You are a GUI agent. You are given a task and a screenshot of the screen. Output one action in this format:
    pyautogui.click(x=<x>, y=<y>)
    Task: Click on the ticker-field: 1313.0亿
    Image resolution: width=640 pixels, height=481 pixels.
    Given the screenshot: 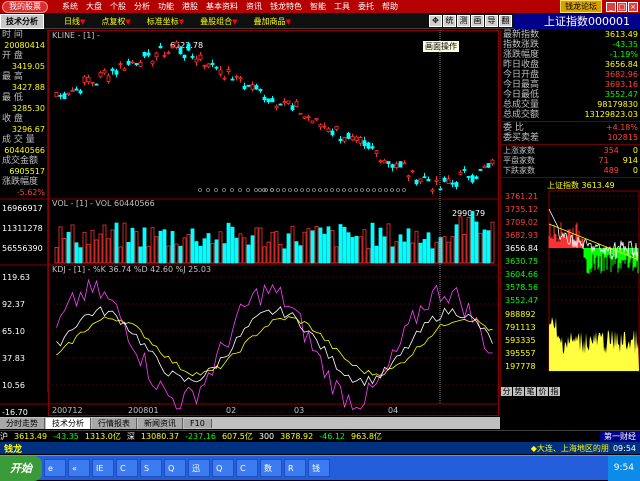 What is the action you would take?
    pyautogui.click(x=102, y=436)
    